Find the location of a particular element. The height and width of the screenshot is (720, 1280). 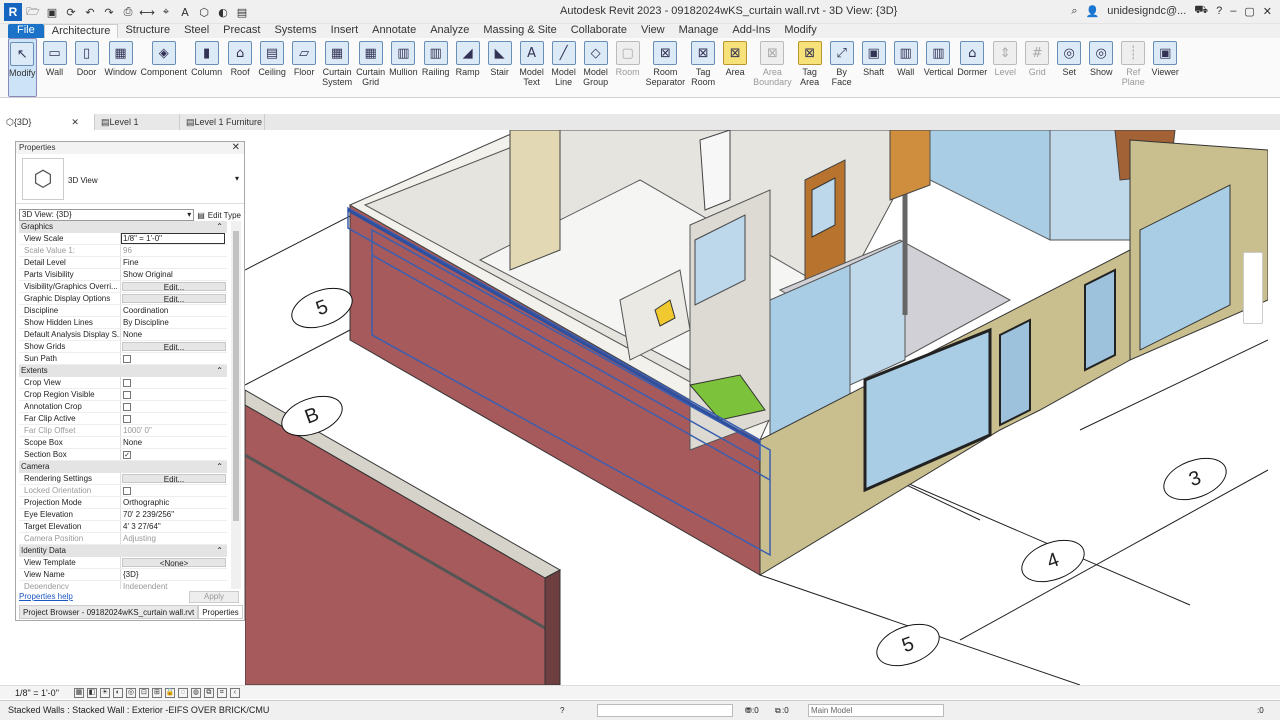

3d-view-icon: ⬡ is located at coordinates (204, 12).